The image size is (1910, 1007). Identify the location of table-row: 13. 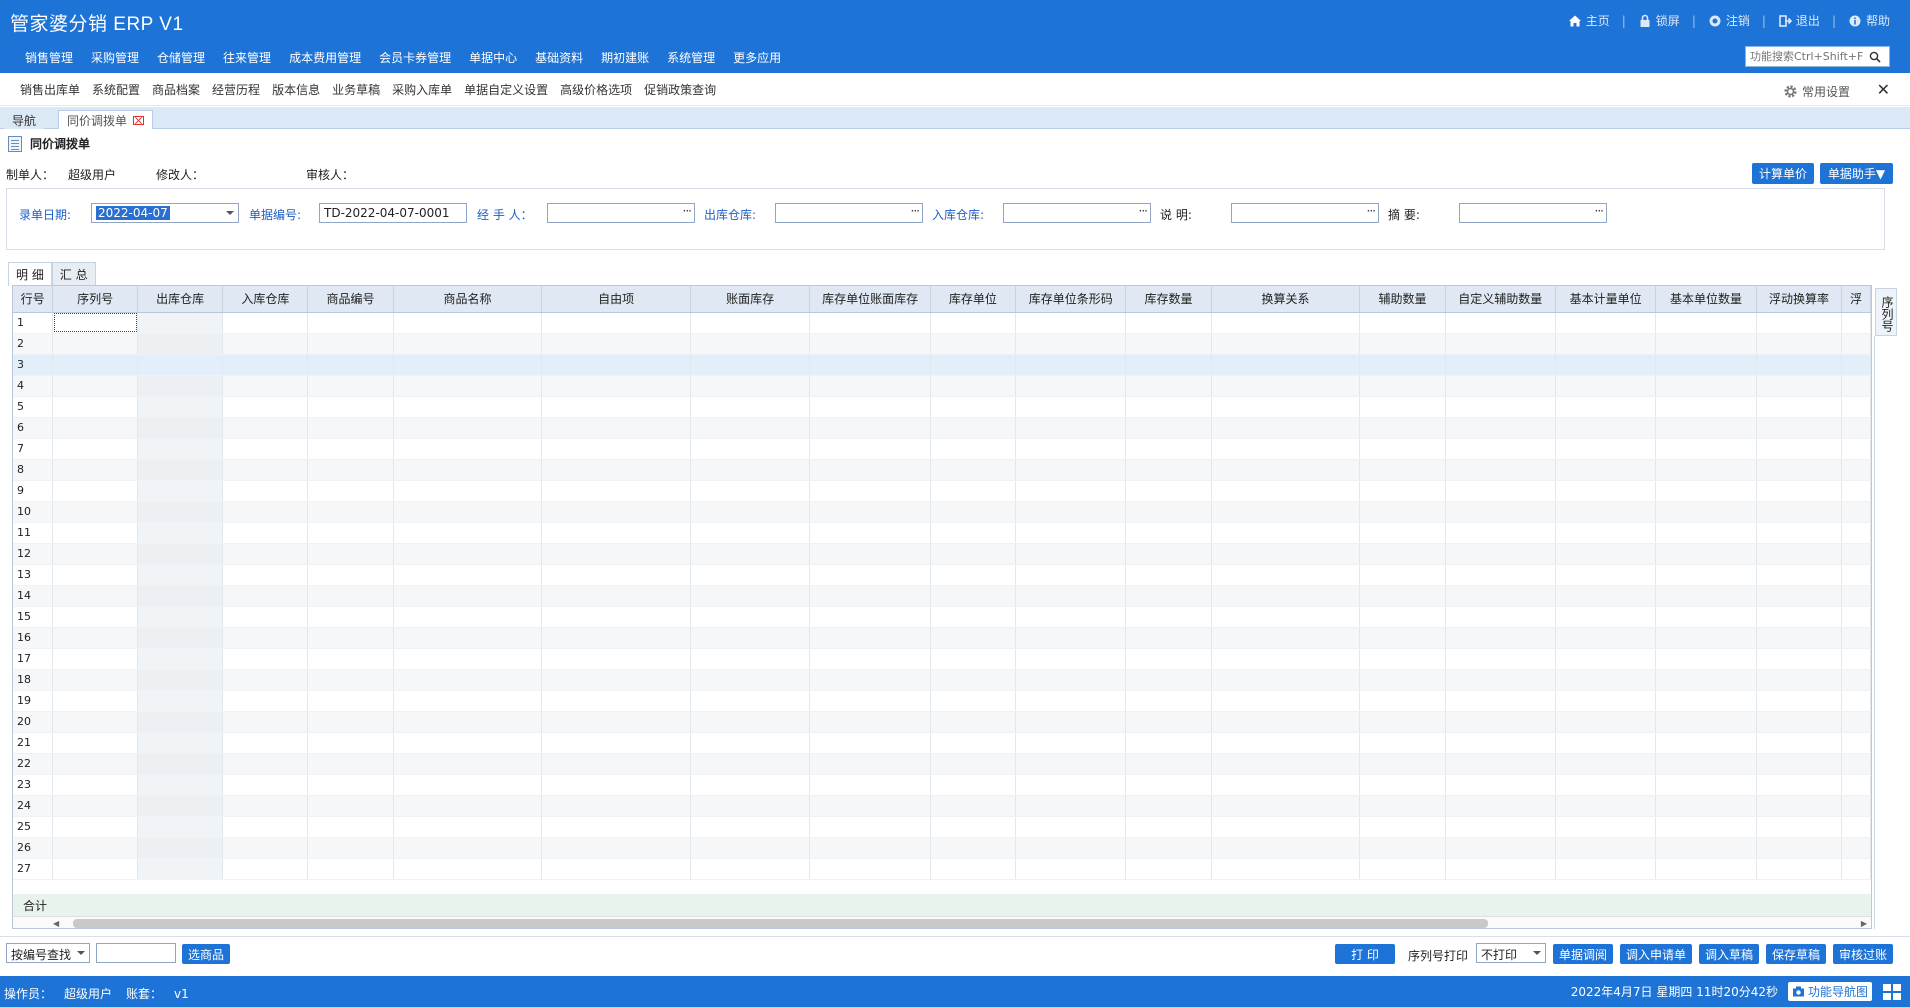
(942, 575).